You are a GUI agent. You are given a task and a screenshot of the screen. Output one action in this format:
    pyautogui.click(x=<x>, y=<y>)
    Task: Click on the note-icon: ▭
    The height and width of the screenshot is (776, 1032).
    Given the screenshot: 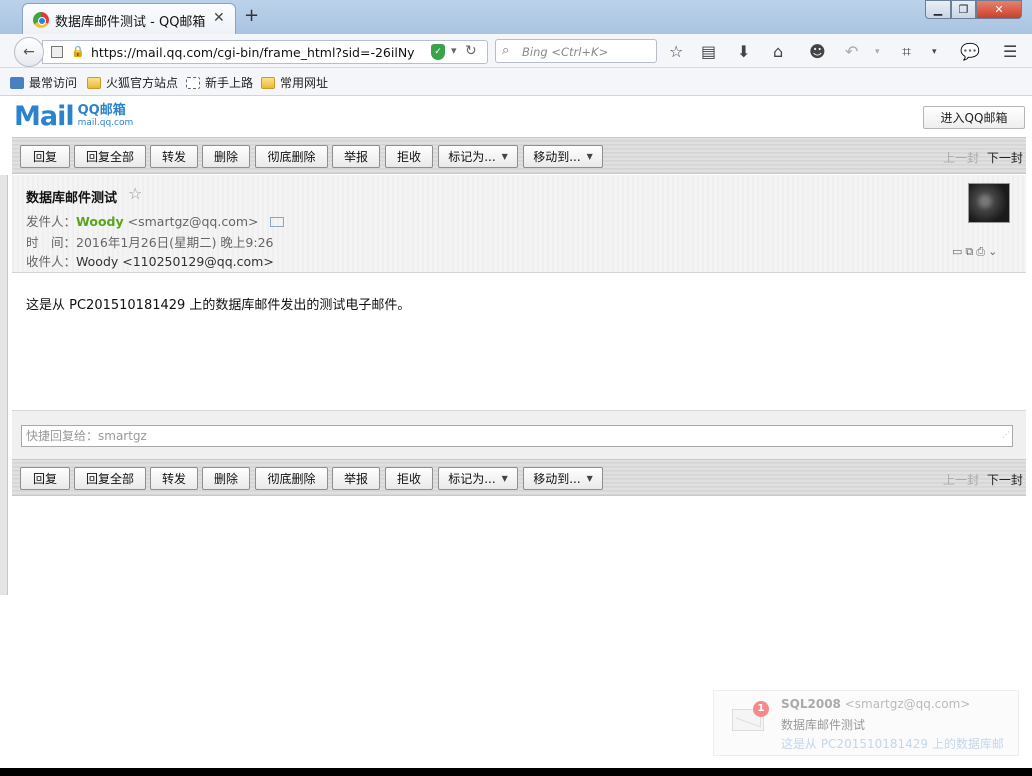 What is the action you would take?
    pyautogui.click(x=957, y=252)
    